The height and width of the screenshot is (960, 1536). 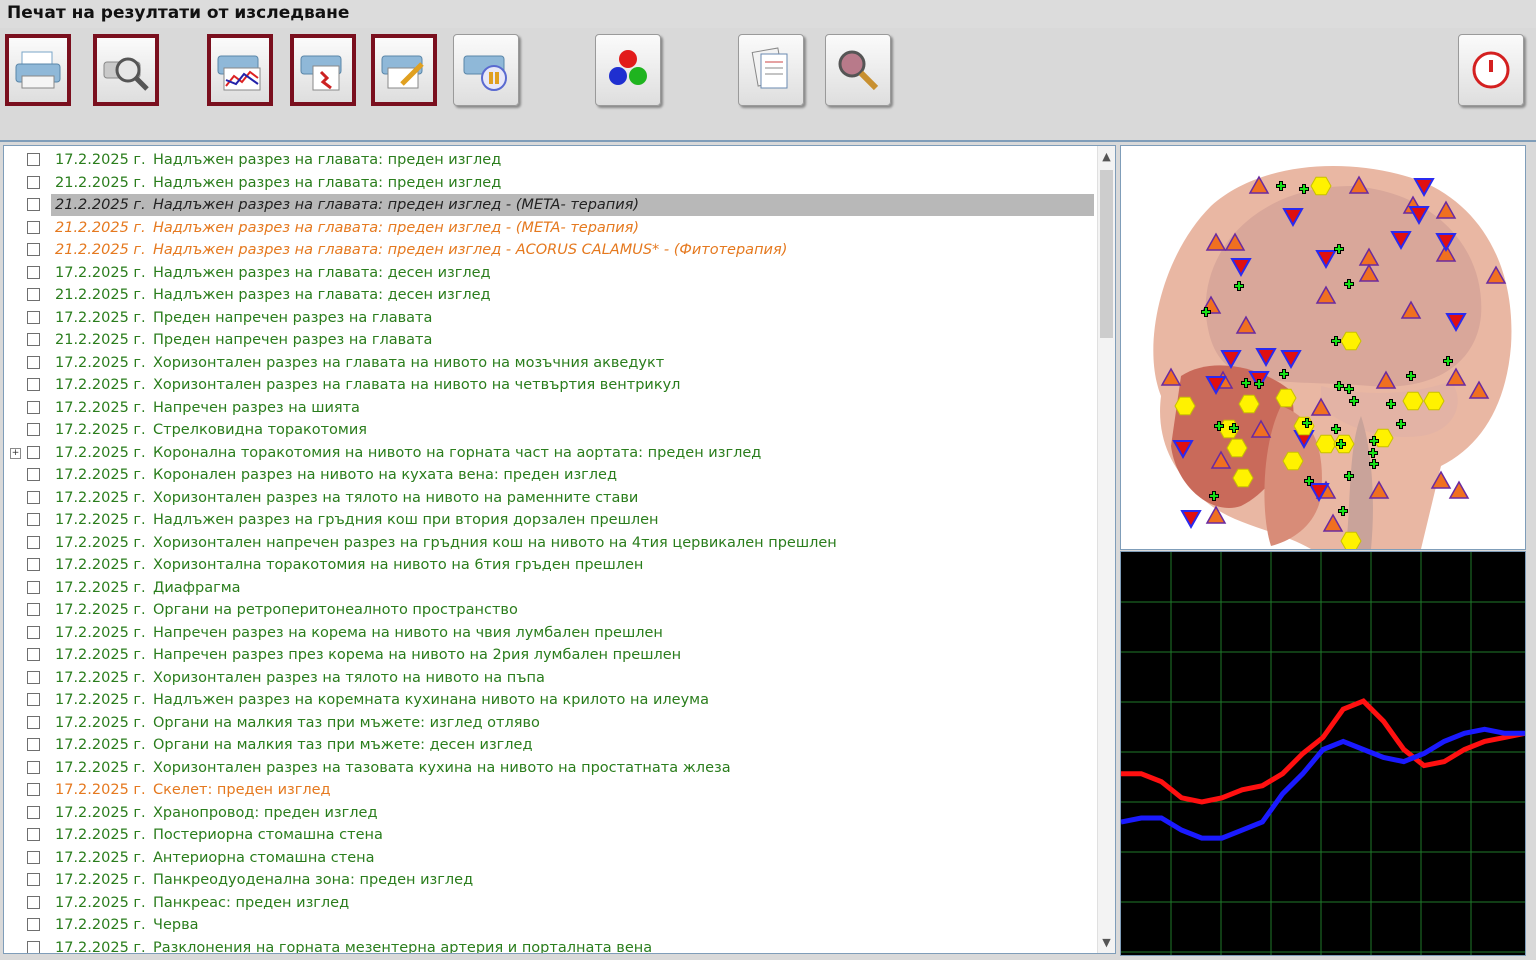 I want to click on printer-icon, so click(x=38, y=70).